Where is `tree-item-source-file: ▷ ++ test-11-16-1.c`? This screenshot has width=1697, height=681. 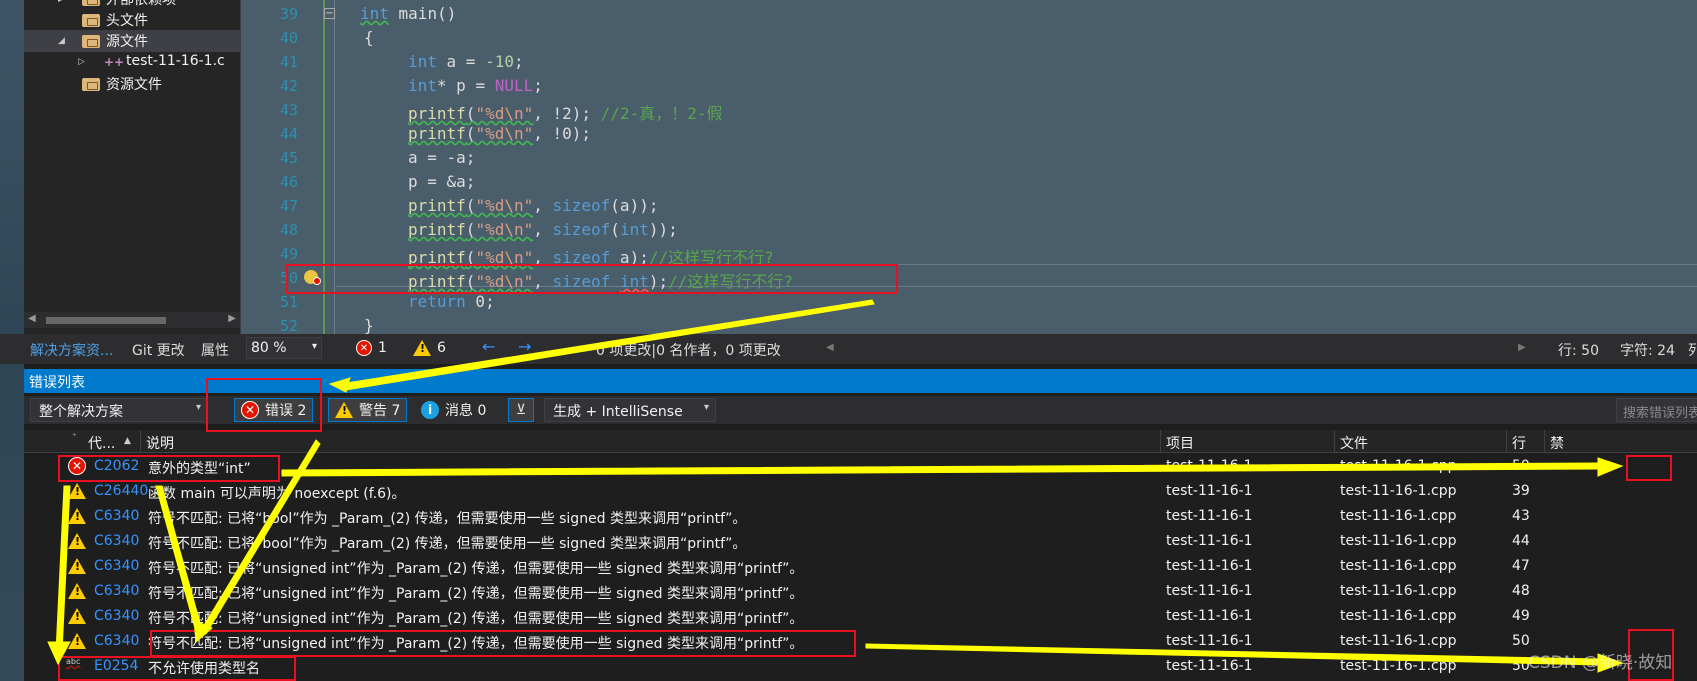 tree-item-source-file: ▷ ++ test-11-16-1.c is located at coordinates (132, 63).